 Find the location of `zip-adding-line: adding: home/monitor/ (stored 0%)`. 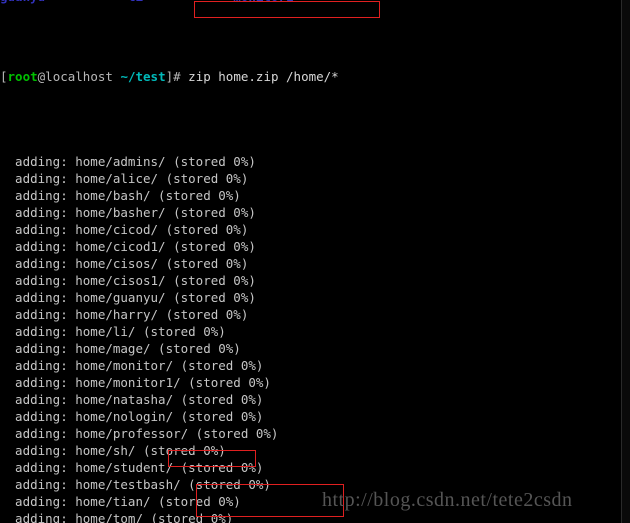

zip-adding-line: adding: home/monitor/ (stored 0%) is located at coordinates (132, 365).